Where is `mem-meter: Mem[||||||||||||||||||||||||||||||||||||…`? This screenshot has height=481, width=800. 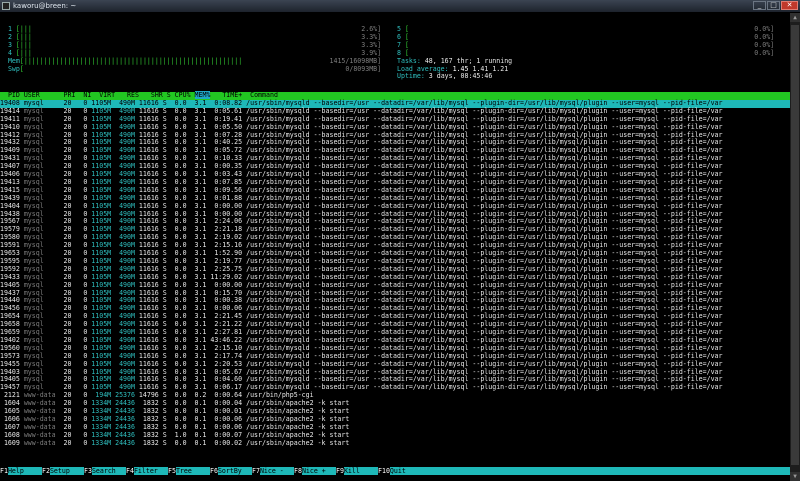
mem-meter: Mem[||||||||||||||||||||||||||||||||||||… is located at coordinates (190, 61).